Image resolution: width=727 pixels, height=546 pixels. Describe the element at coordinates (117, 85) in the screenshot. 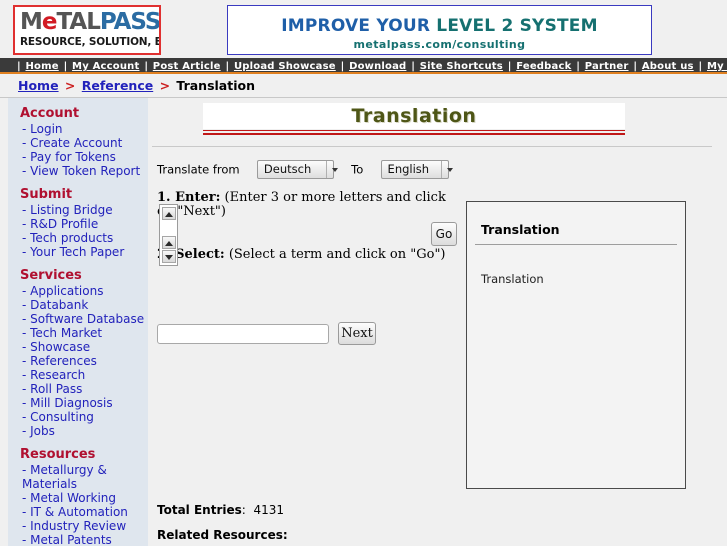

I see `breadcrumb-reference: Reference` at that location.